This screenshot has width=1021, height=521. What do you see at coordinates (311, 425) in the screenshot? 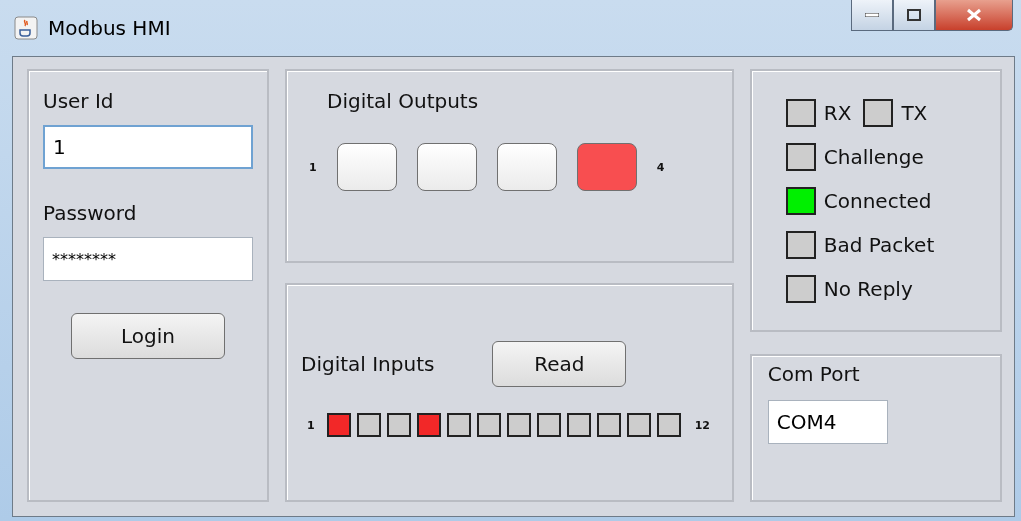
I see `first-input-number: 1` at bounding box center [311, 425].